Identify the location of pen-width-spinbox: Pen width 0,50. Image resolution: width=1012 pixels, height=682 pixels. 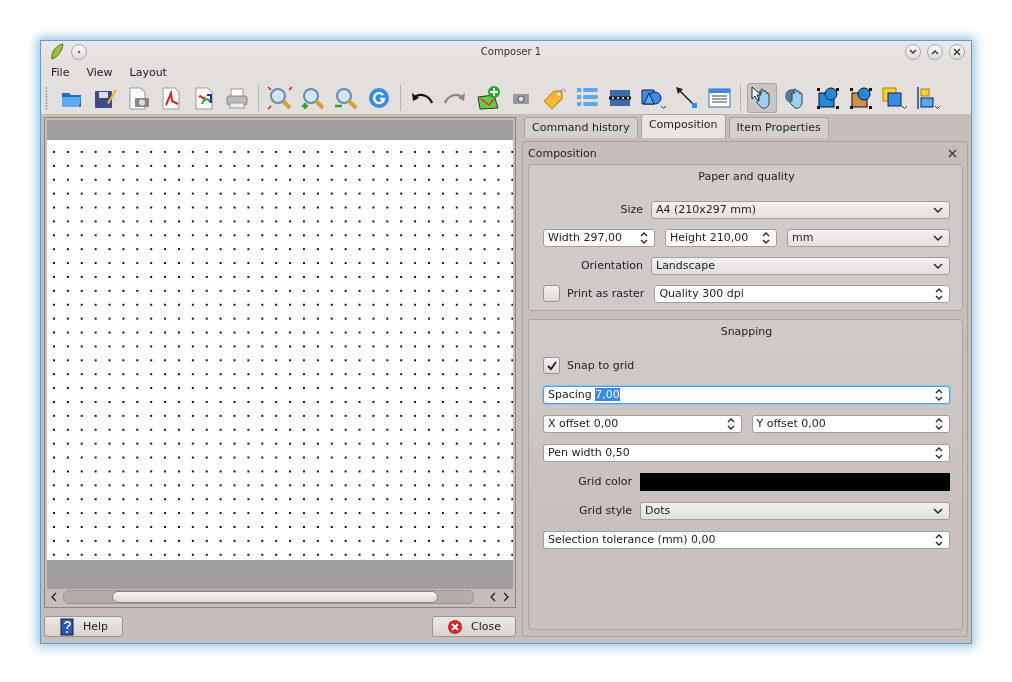
(746, 452).